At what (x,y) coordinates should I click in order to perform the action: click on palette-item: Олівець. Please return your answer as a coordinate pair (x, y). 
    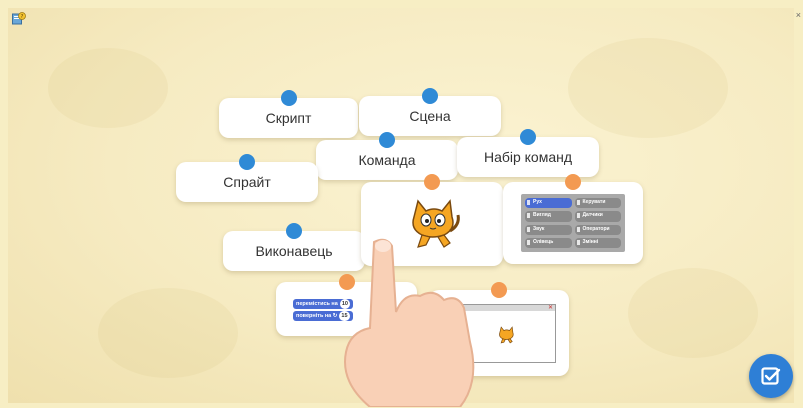
    Looking at the image, I should click on (548, 242).